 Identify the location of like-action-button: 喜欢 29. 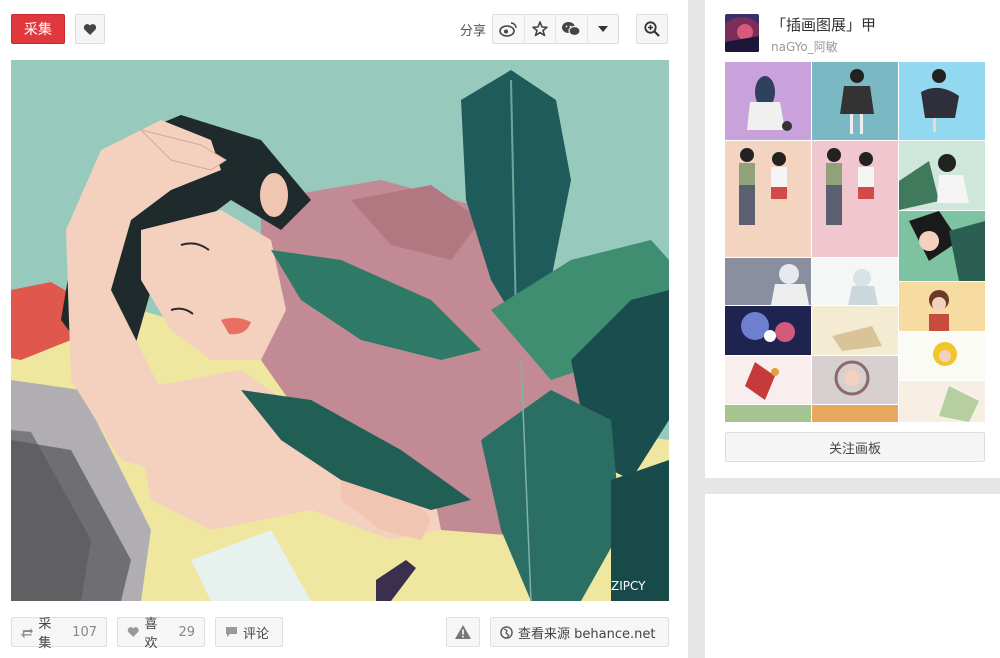
(161, 634).